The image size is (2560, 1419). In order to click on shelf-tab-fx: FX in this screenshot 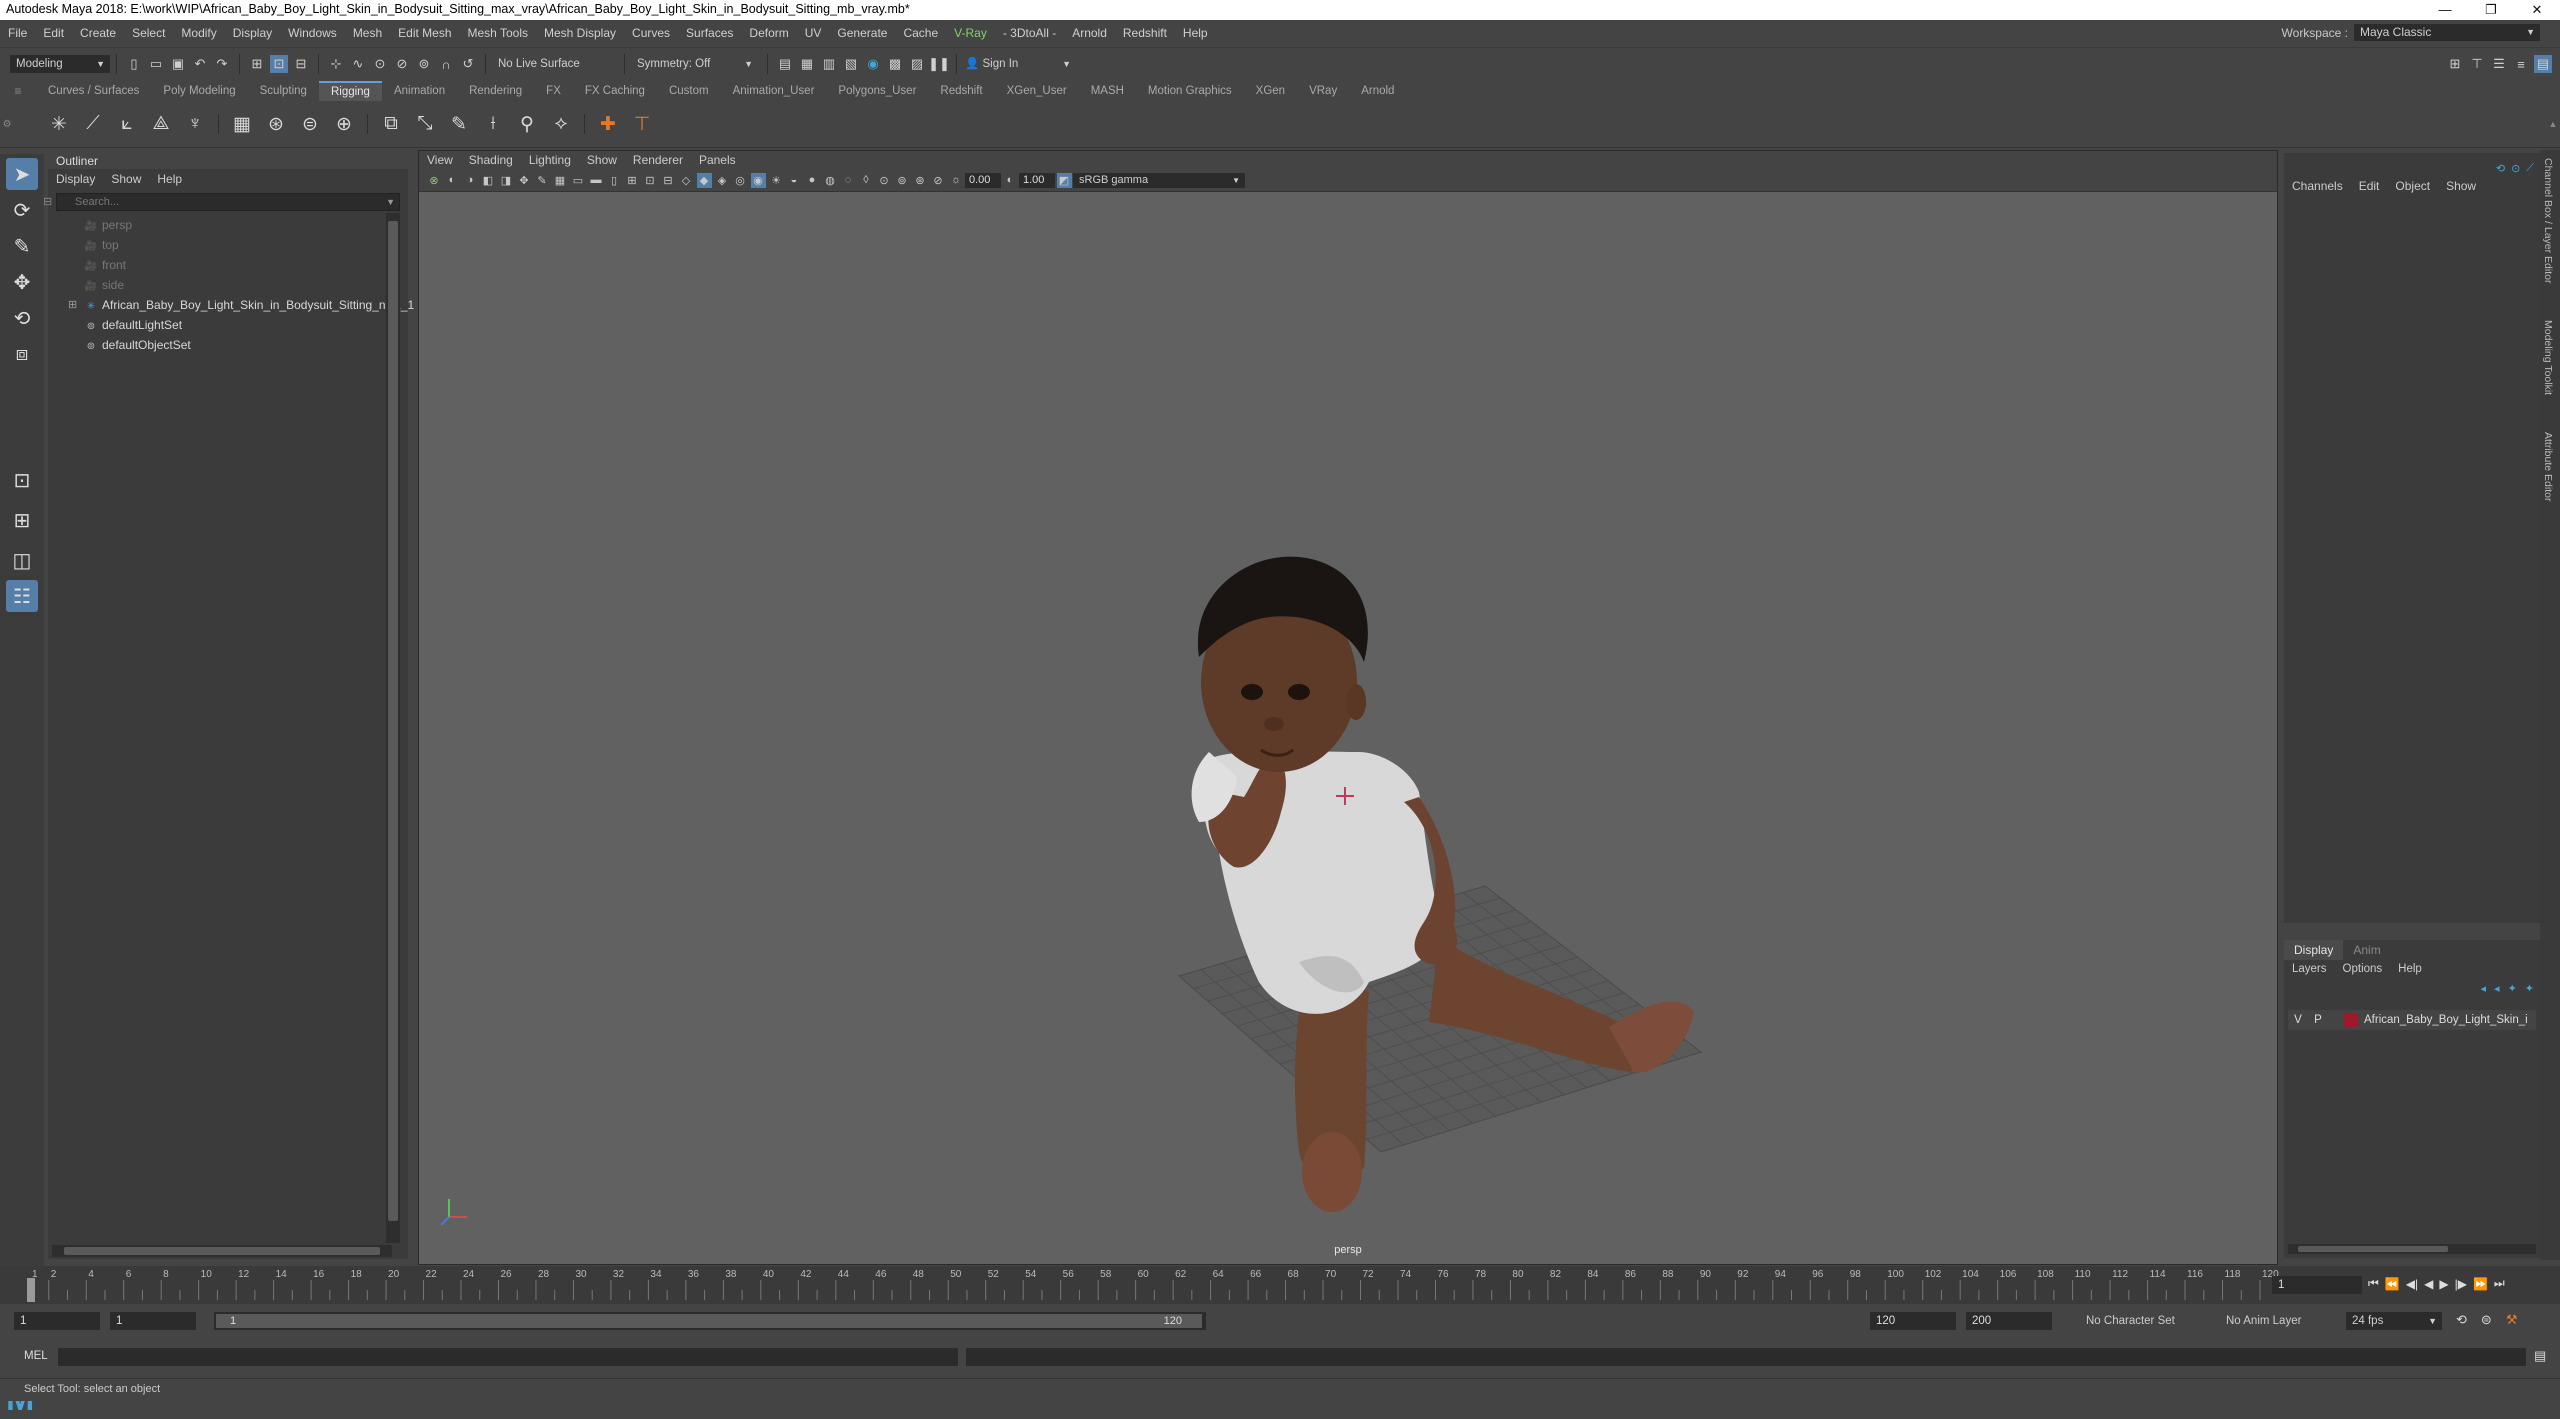, I will do `click(553, 91)`.